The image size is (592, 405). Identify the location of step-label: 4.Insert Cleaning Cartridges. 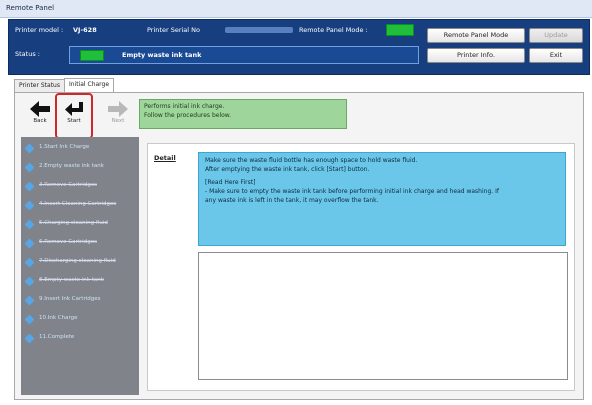
(78, 204).